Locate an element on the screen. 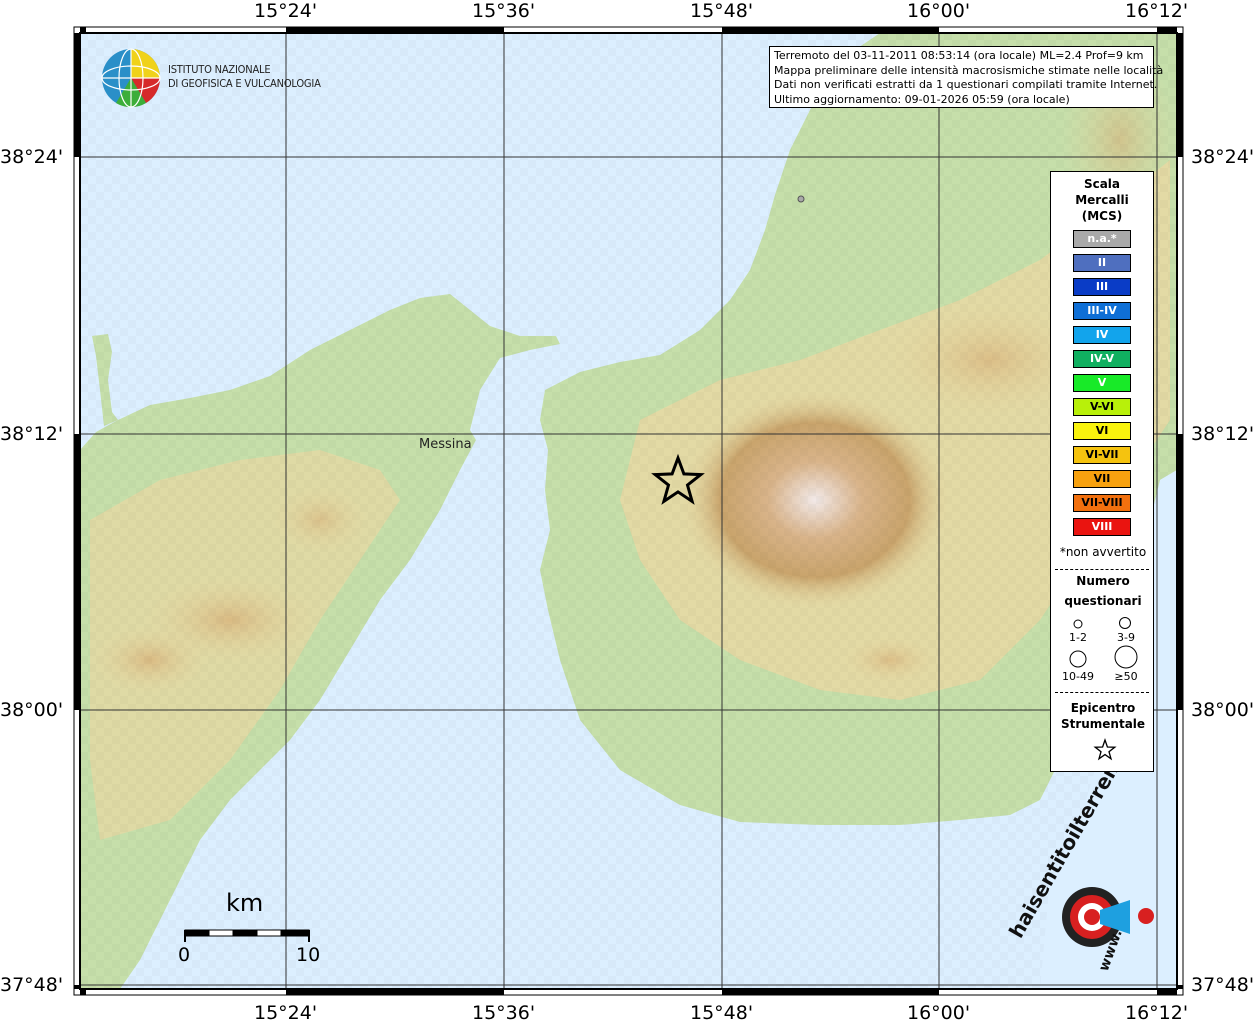 The width and height of the screenshot is (1255, 1024). scale-item: VII is located at coordinates (1102, 479).